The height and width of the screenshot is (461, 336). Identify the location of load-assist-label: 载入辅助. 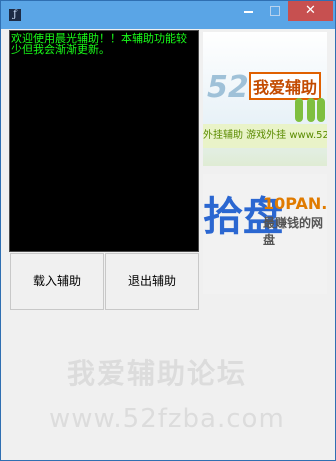
(56, 281).